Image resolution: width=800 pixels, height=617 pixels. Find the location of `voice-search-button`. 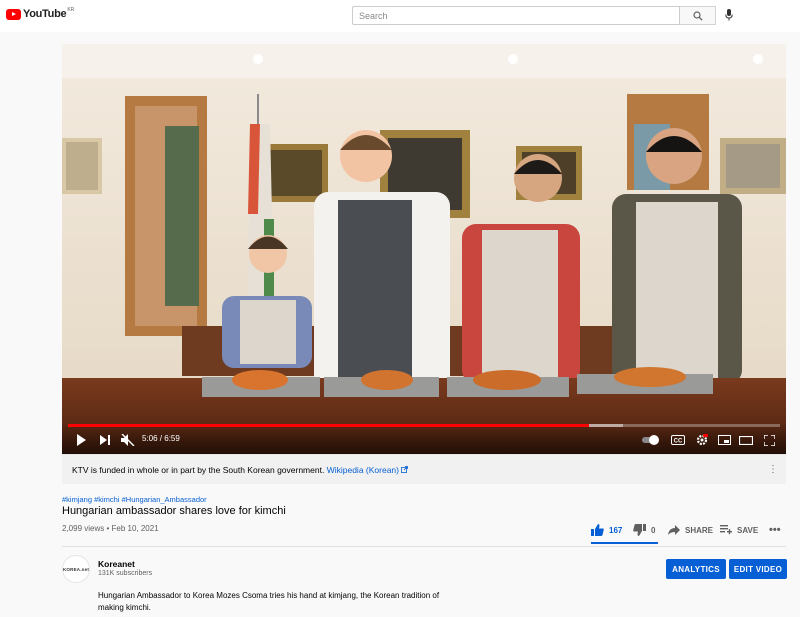

voice-search-button is located at coordinates (729, 15).